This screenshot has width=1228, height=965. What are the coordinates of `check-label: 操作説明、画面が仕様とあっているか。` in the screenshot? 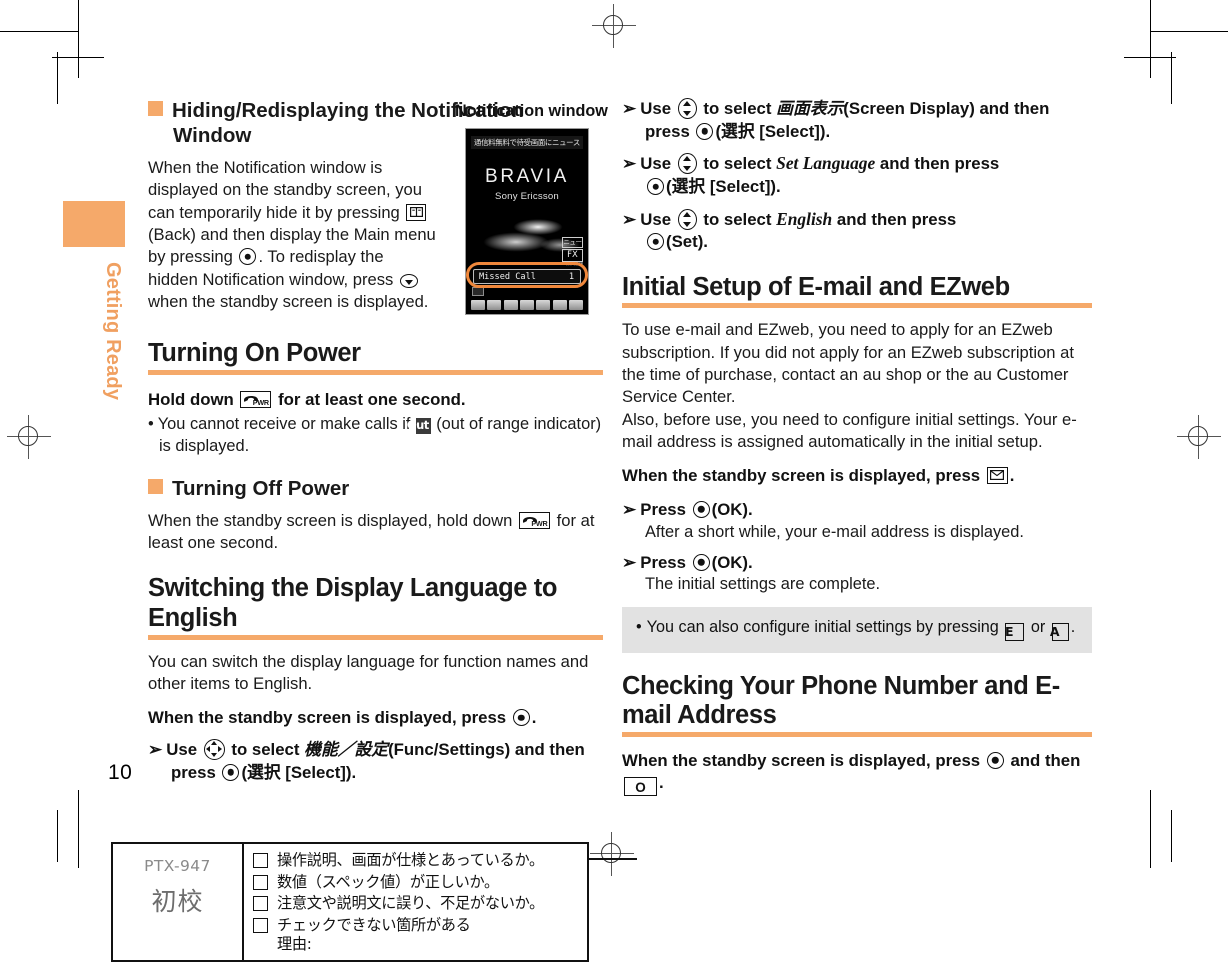 It's located at (410, 860).